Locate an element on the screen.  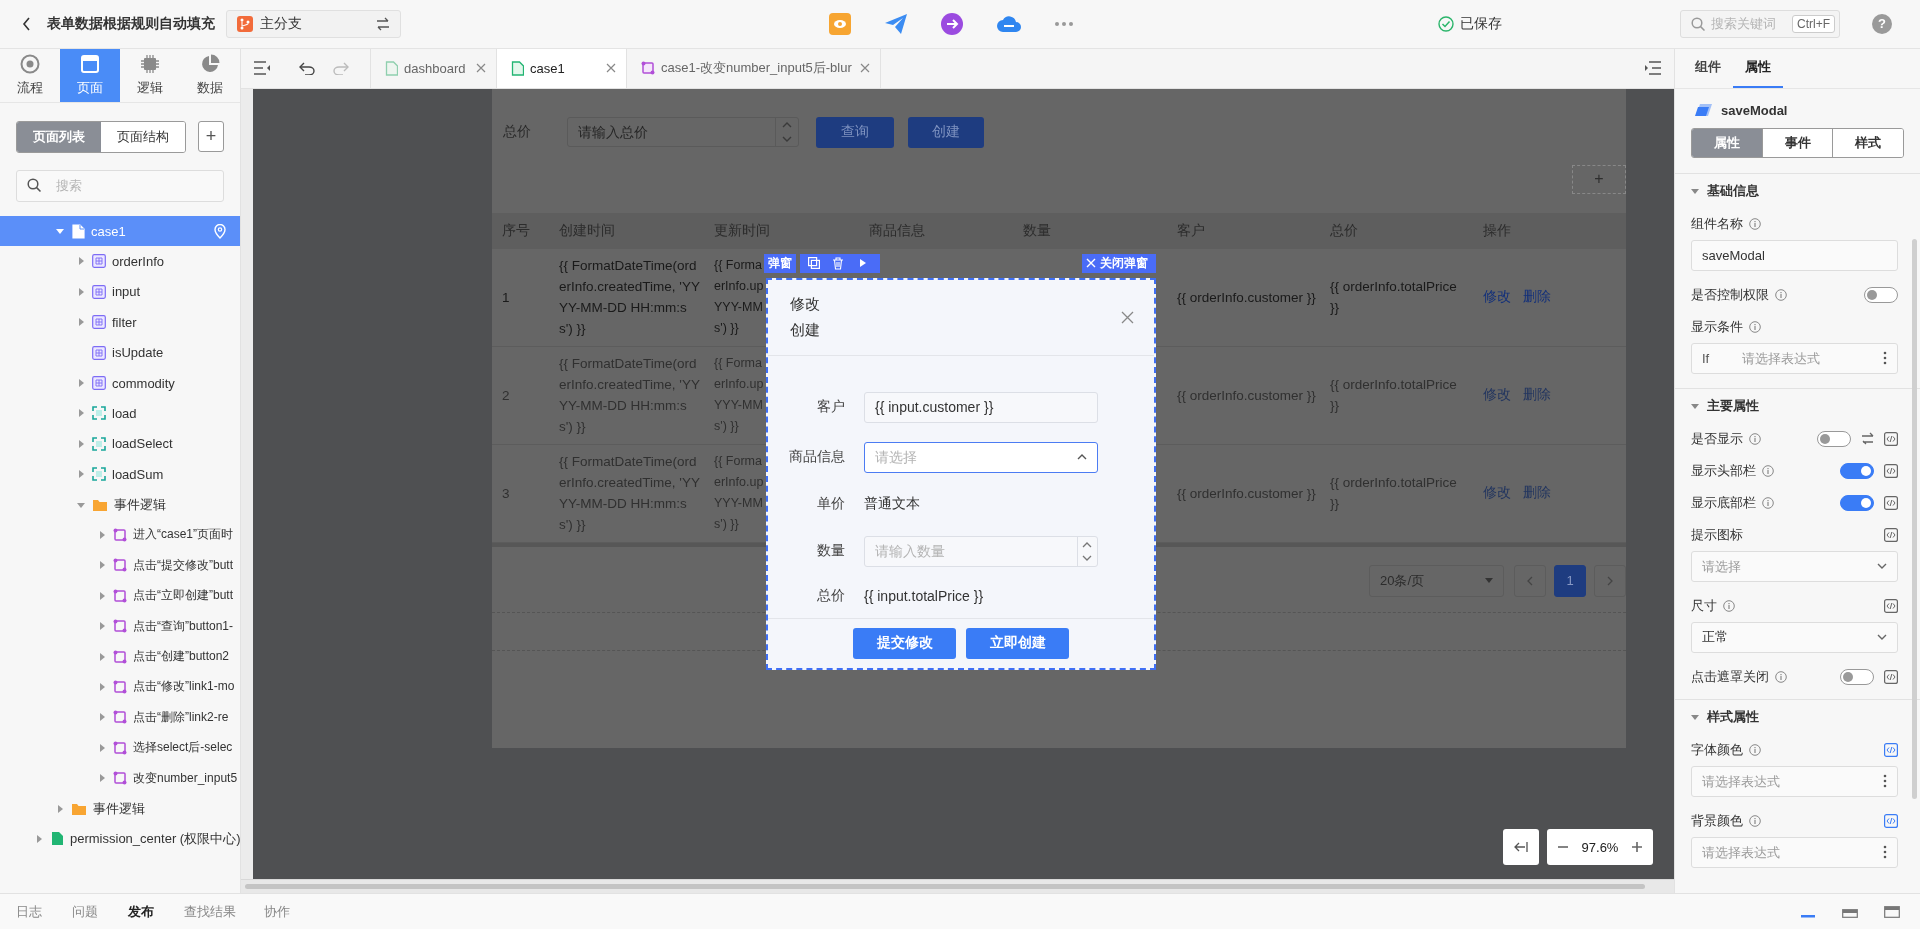
editor-tab: case1 is located at coordinates (562, 68).